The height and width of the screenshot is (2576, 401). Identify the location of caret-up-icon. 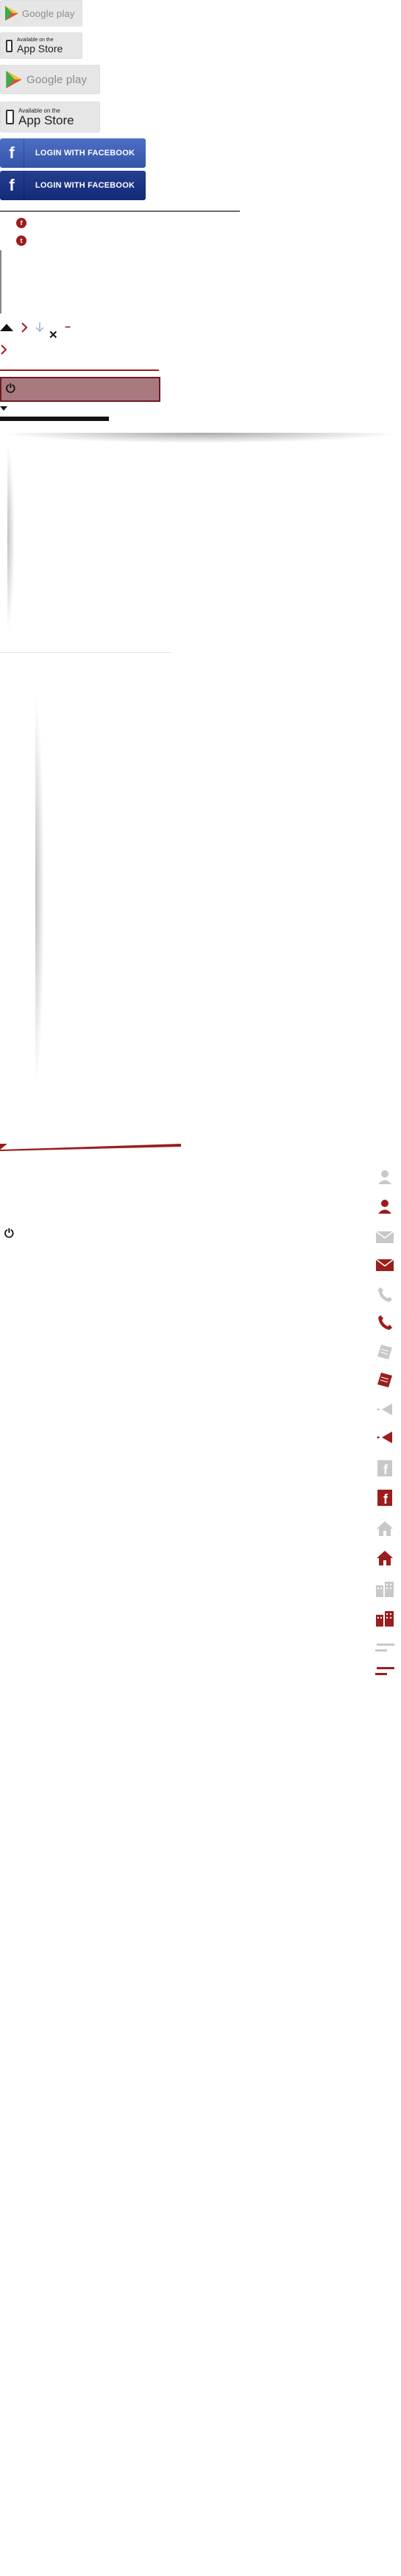
(7, 327).